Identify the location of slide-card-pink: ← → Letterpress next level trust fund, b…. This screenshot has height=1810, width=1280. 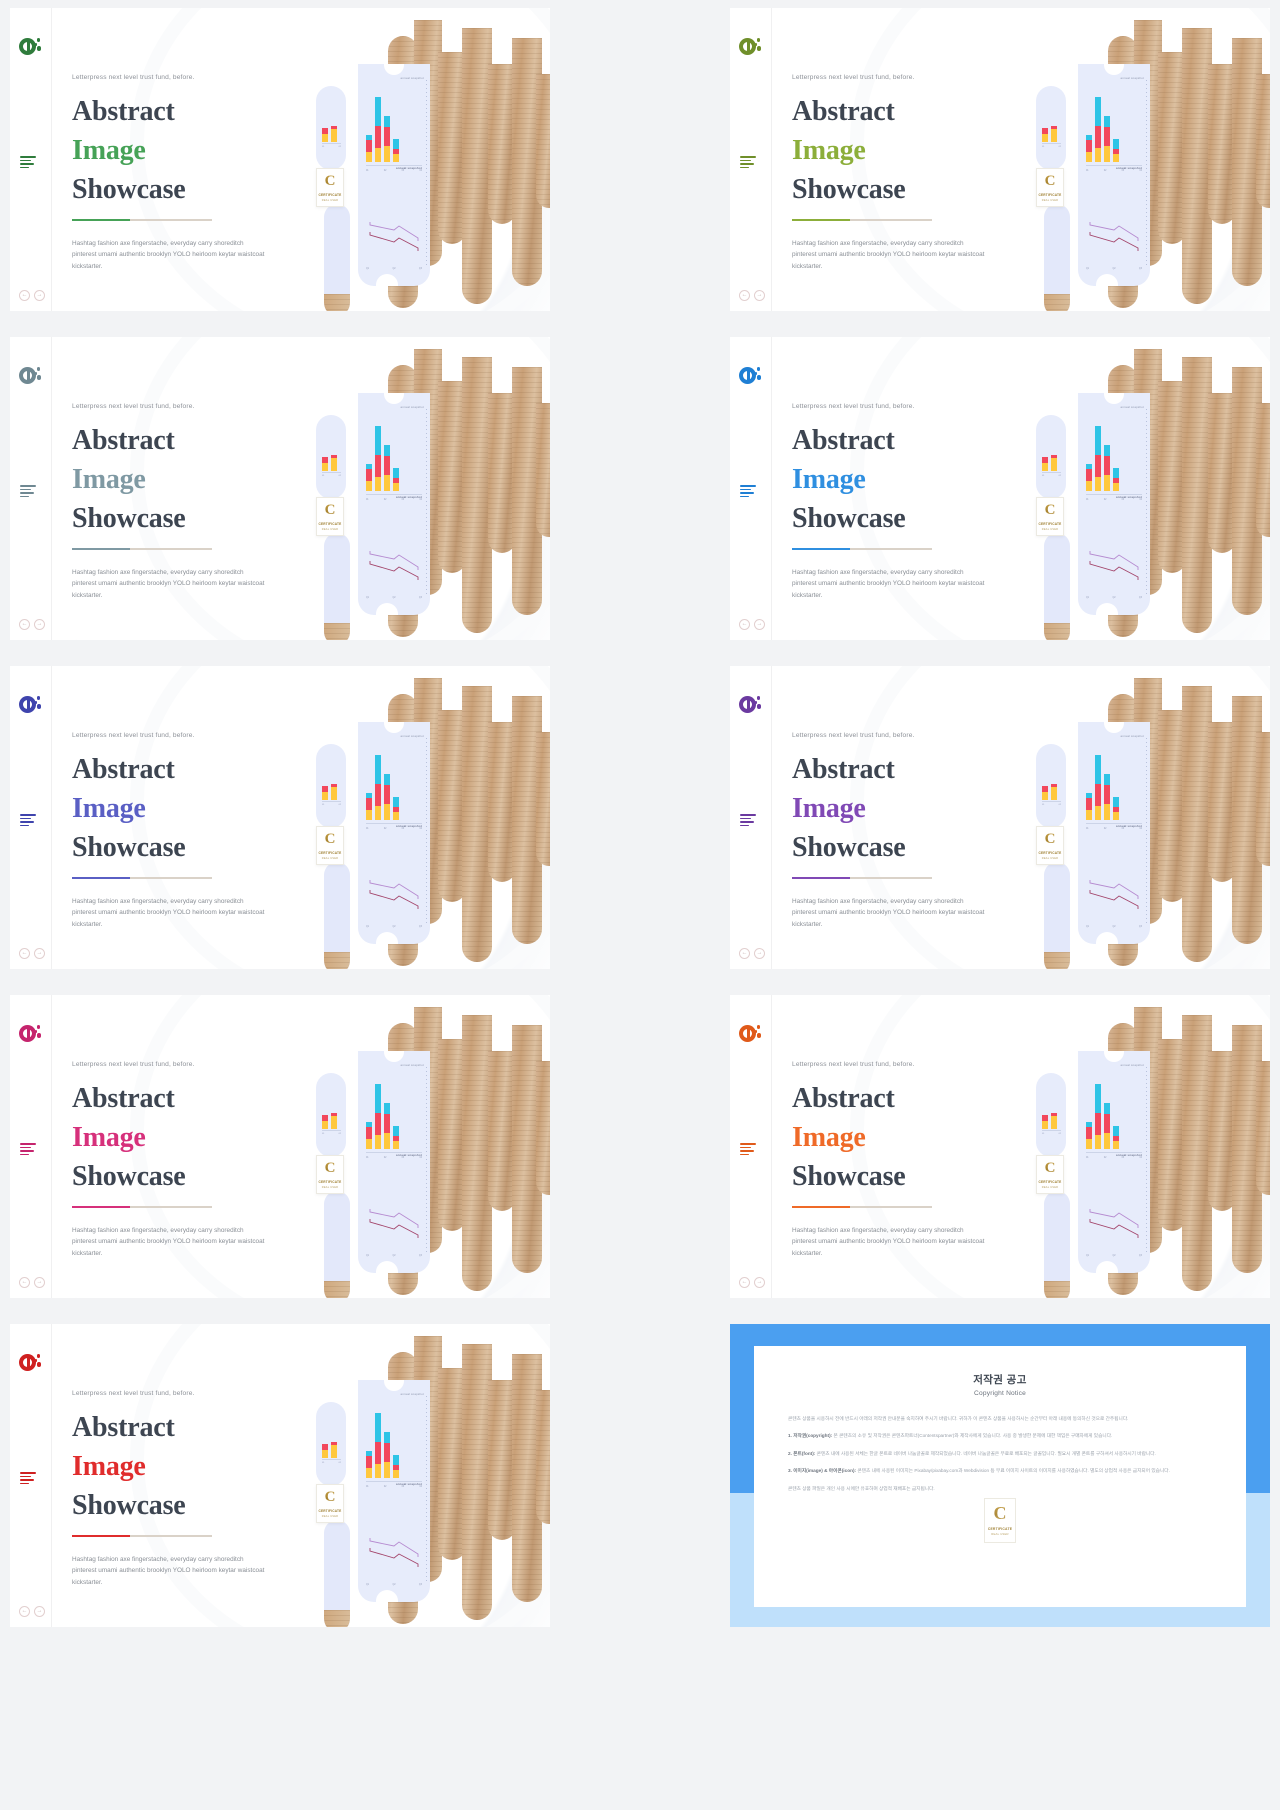
(280, 1146).